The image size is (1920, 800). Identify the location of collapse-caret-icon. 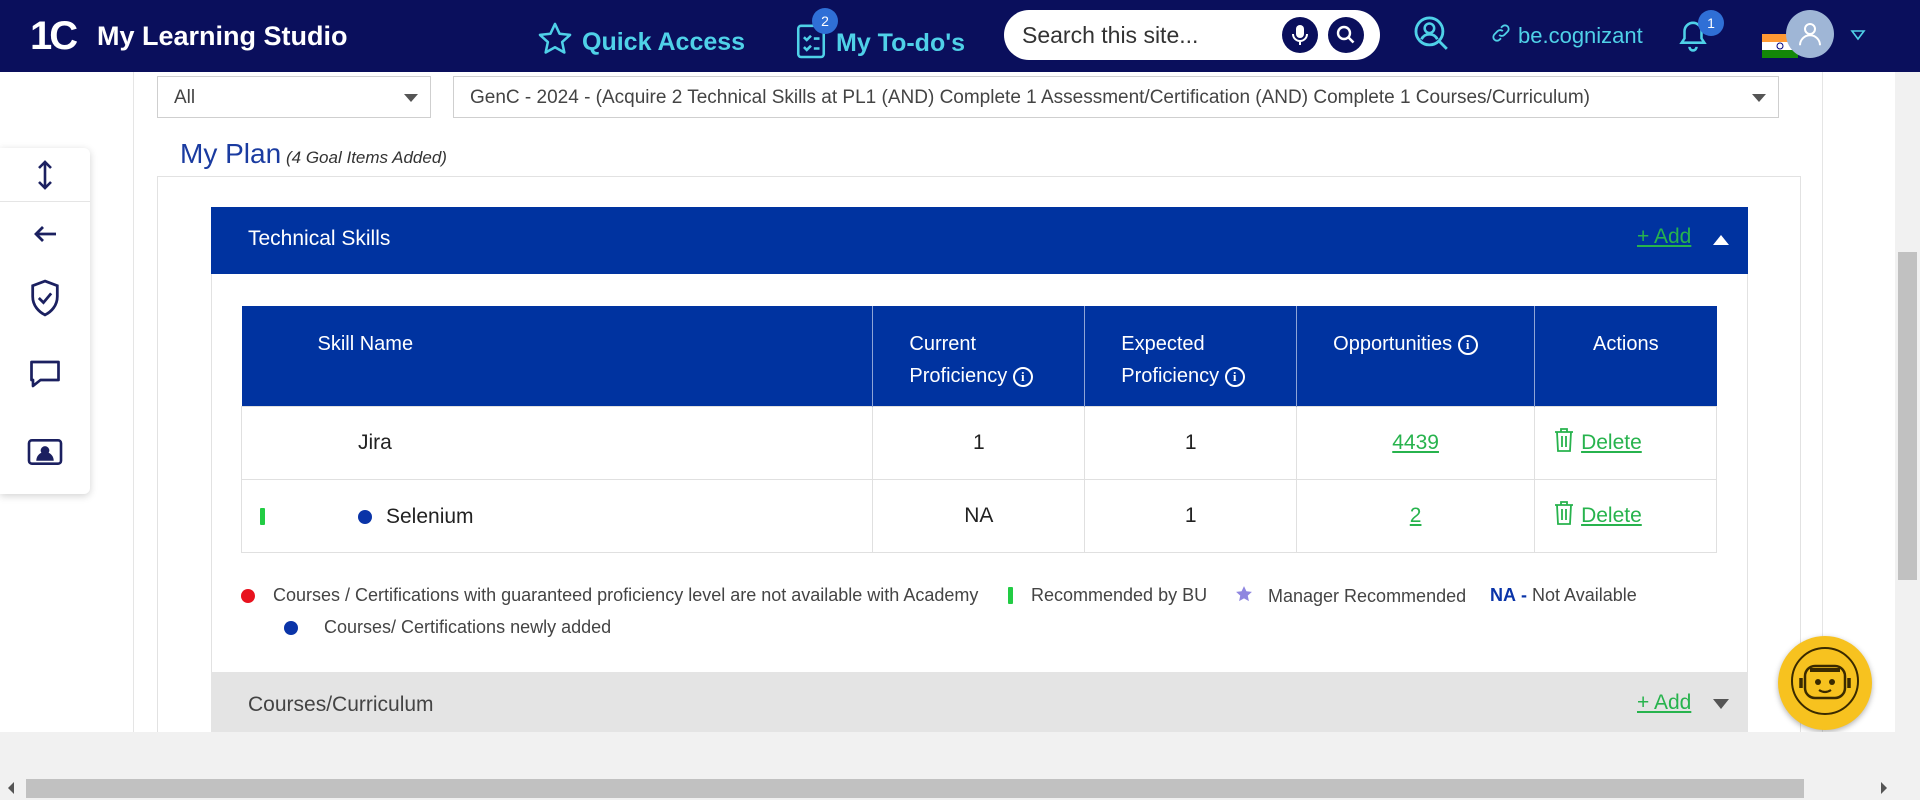
(1721, 240).